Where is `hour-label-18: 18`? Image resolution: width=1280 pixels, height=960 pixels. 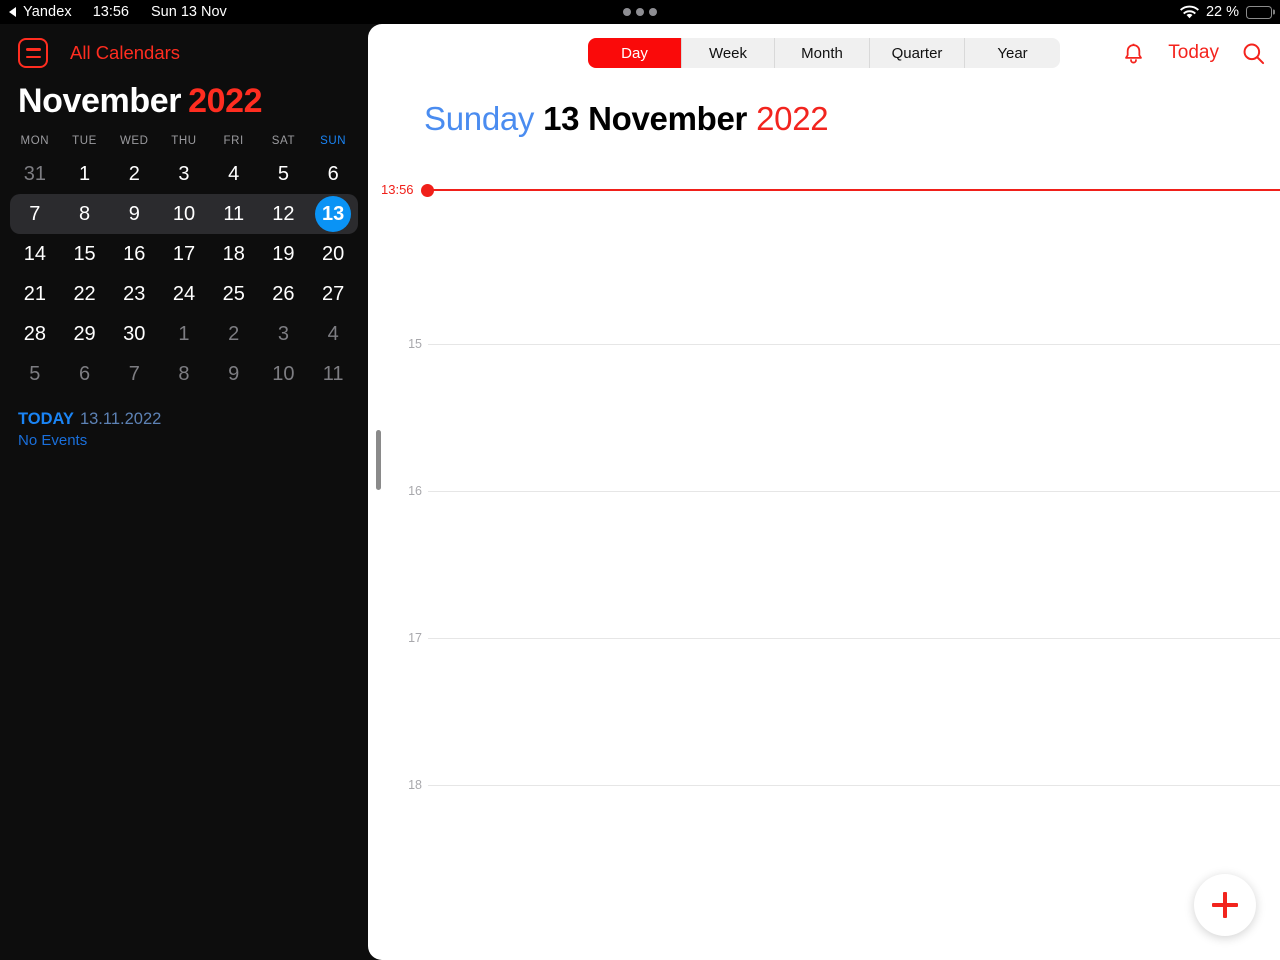 hour-label-18: 18 is located at coordinates (415, 785).